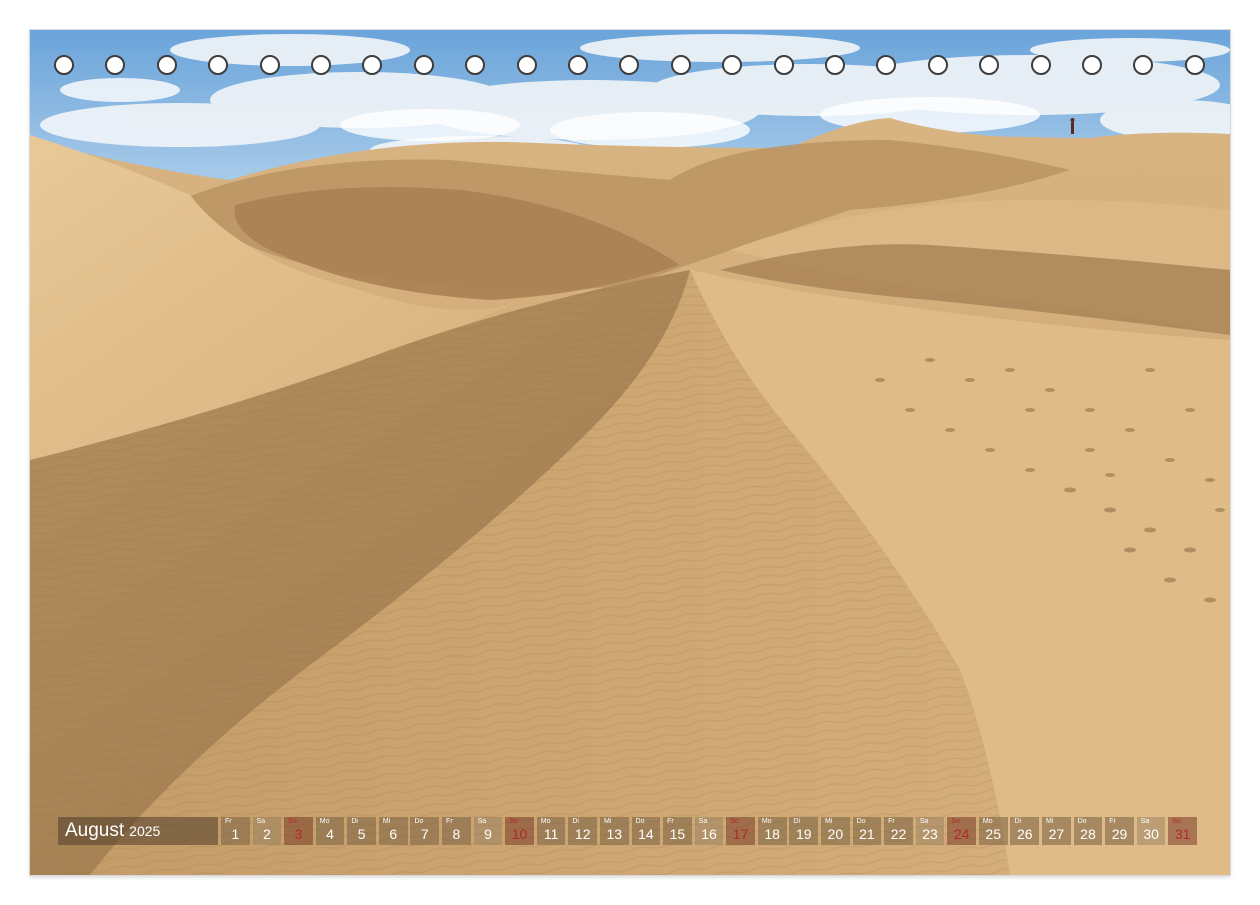  What do you see at coordinates (361, 834) in the screenshot?
I see `day-number: 5` at bounding box center [361, 834].